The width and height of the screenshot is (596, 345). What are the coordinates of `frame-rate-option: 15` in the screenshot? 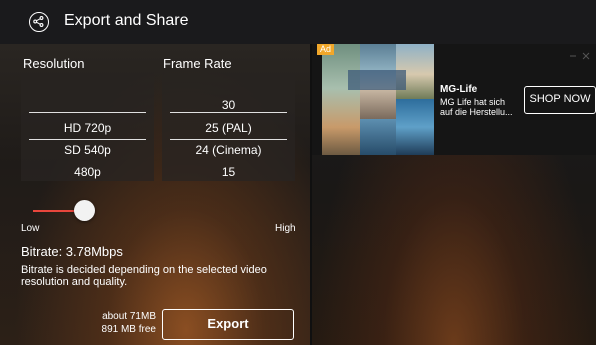 It's located at (228, 172).